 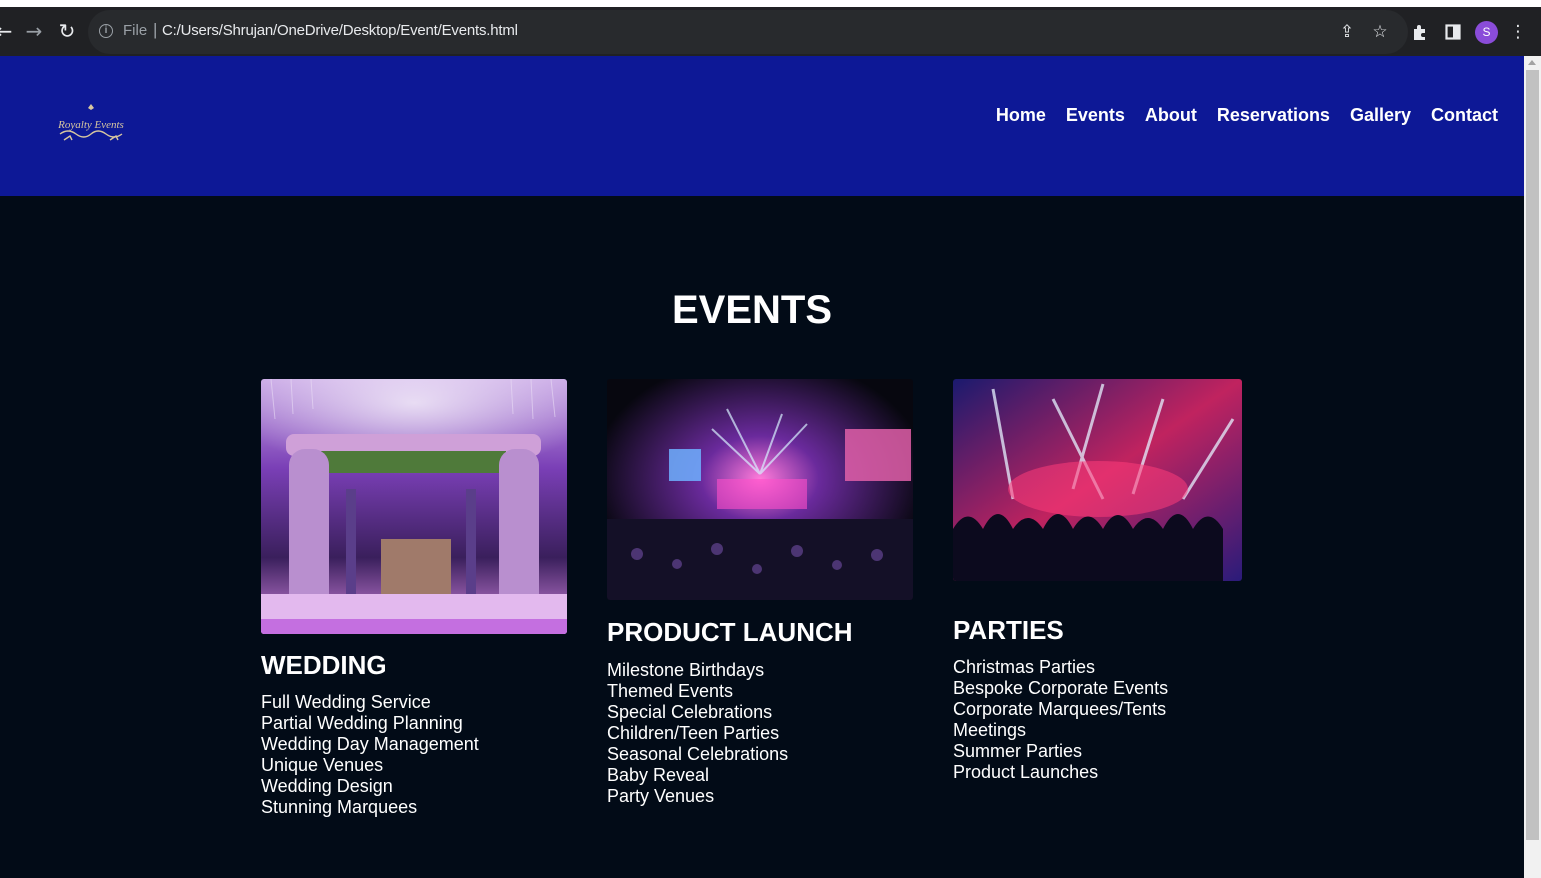 What do you see at coordinates (106, 31) in the screenshot?
I see `info-icon: i` at bounding box center [106, 31].